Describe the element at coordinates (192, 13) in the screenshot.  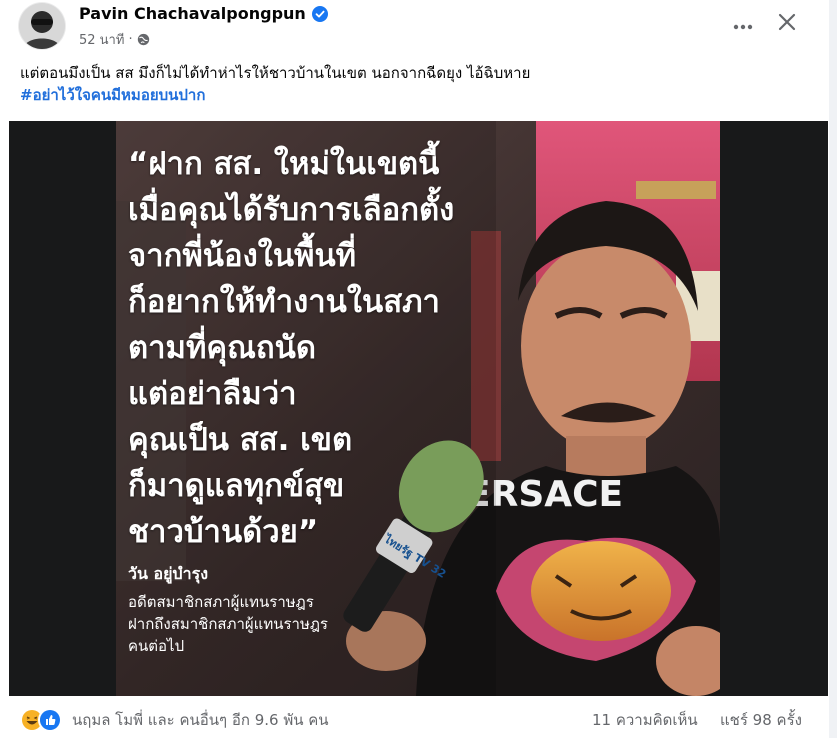
I see `author-name-text: Pavin Chachavalpongpun` at that location.